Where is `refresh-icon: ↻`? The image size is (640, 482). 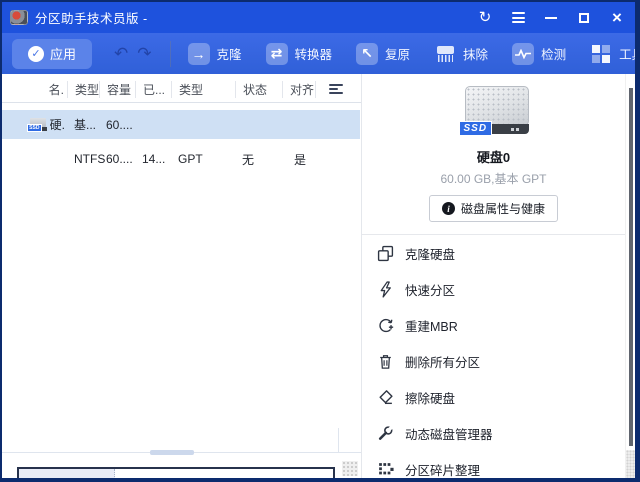 refresh-icon: ↻ is located at coordinates (485, 18).